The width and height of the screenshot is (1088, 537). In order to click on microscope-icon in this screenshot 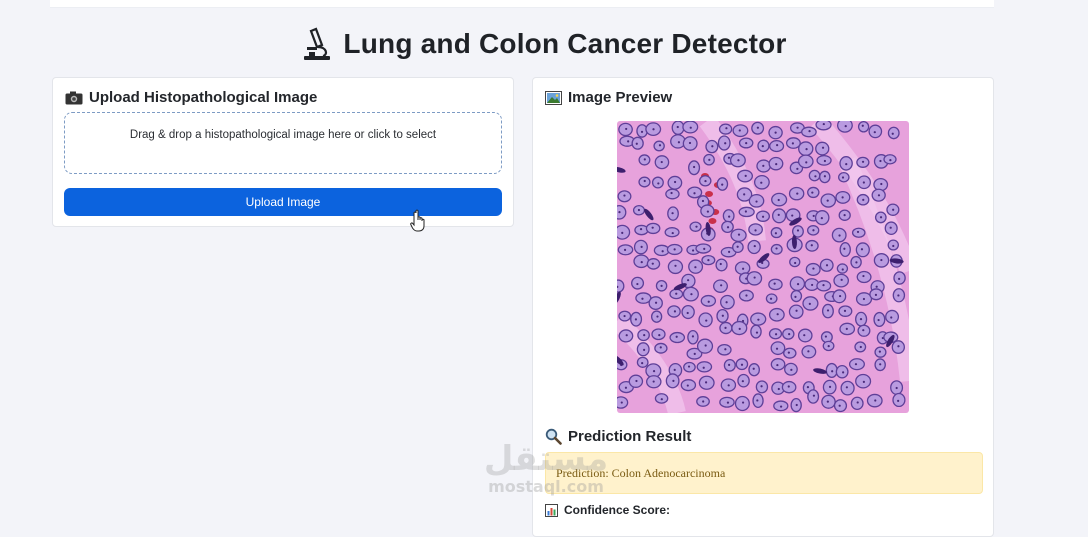, I will do `click(317, 43)`.